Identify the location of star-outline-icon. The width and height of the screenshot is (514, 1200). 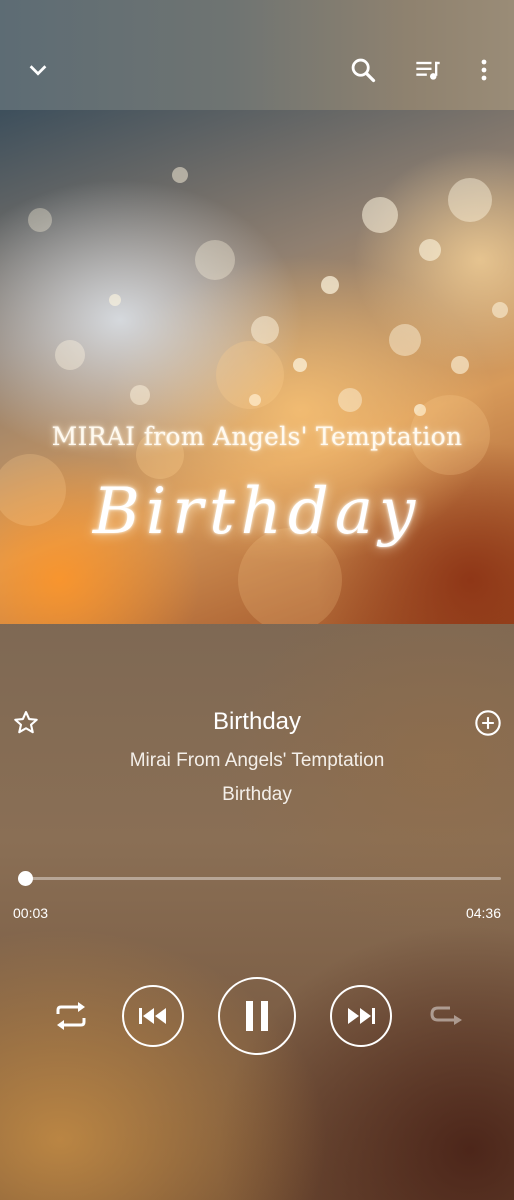
(26, 722).